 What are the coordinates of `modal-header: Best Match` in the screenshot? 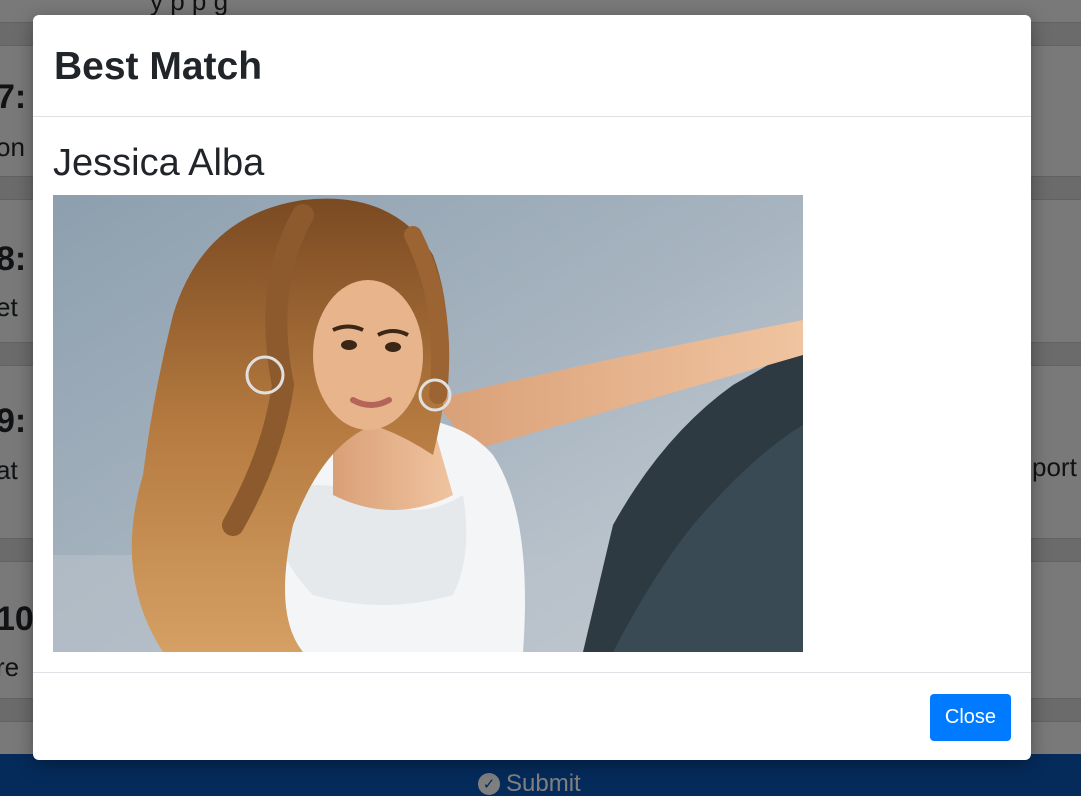 It's located at (532, 66).